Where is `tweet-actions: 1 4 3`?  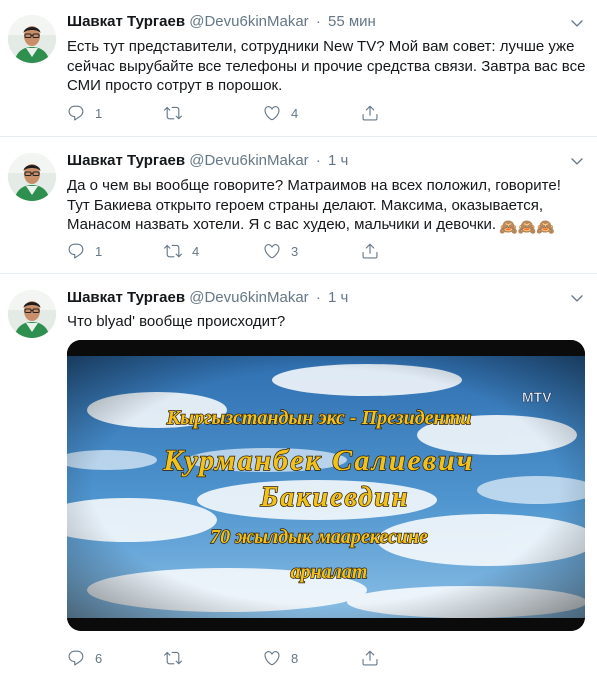
tweet-actions: 1 4 3 is located at coordinates (277, 251).